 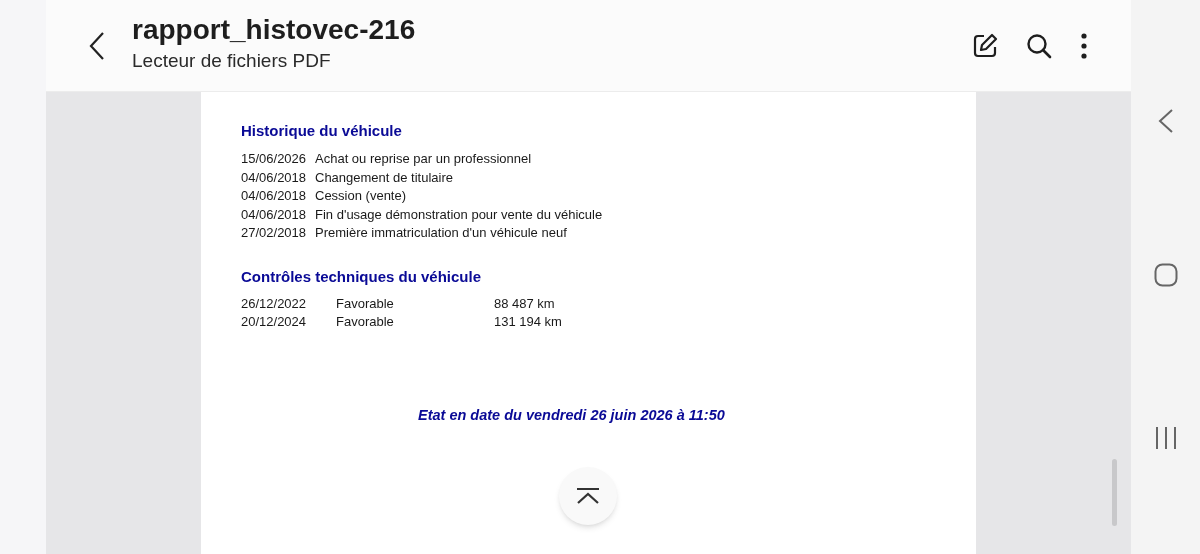 What do you see at coordinates (361, 196) in the screenshot?
I see `event-description: Cession (vente)` at bounding box center [361, 196].